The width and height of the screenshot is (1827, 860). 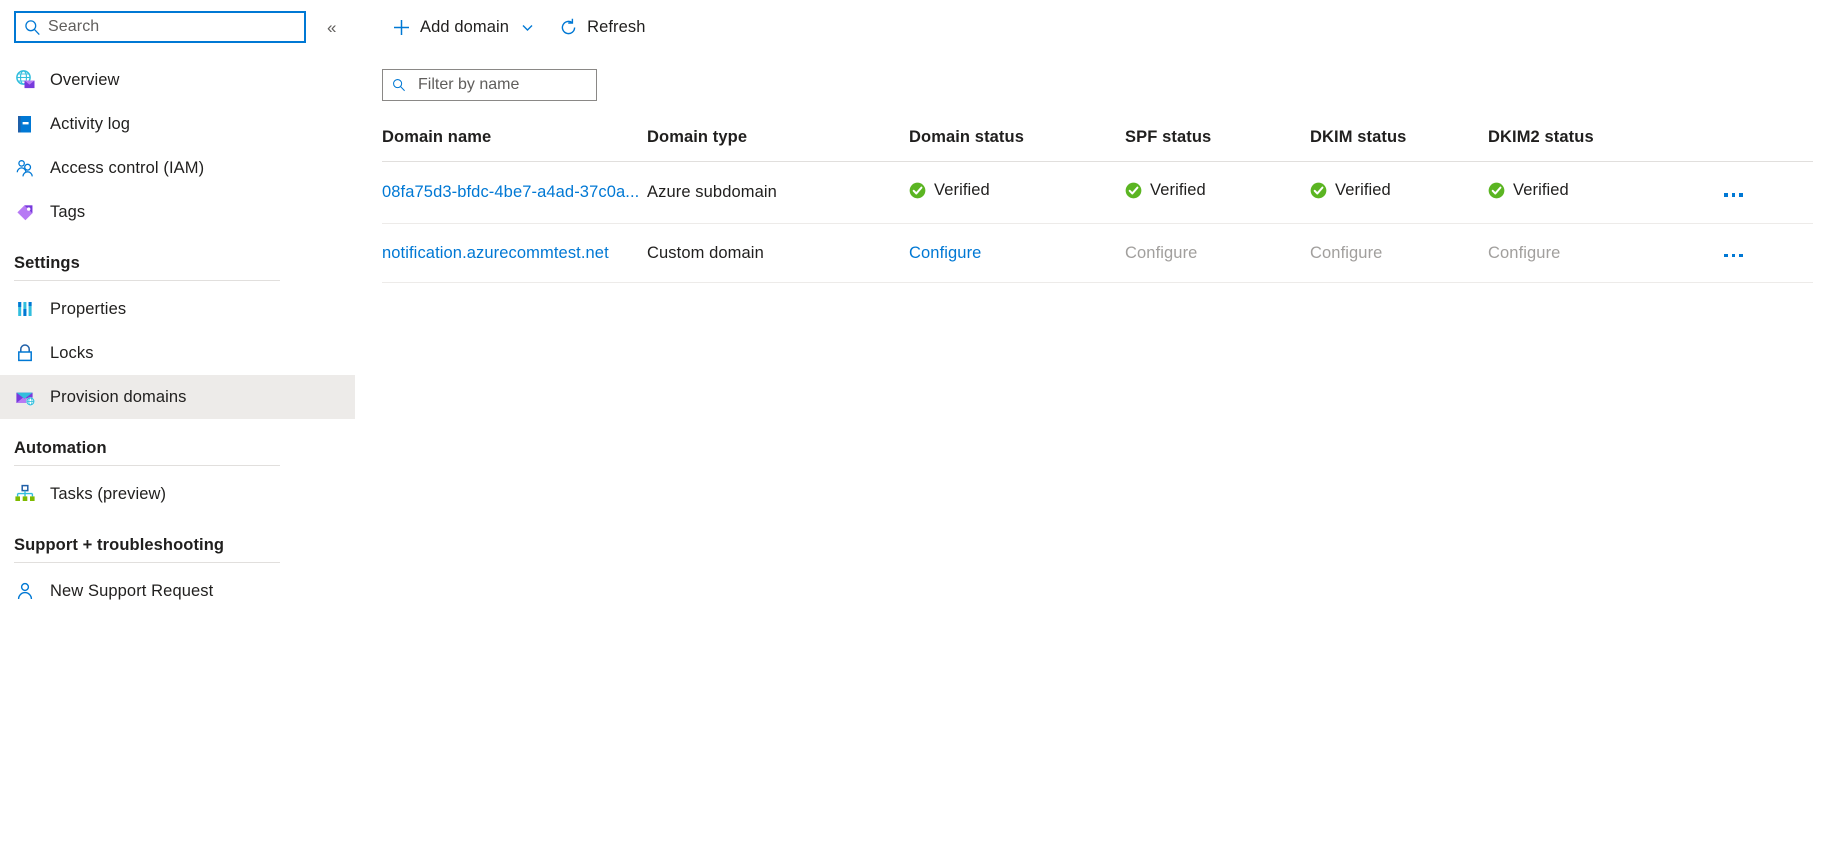 I want to click on sidebar-item-label: Provision domains, so click(x=118, y=396).